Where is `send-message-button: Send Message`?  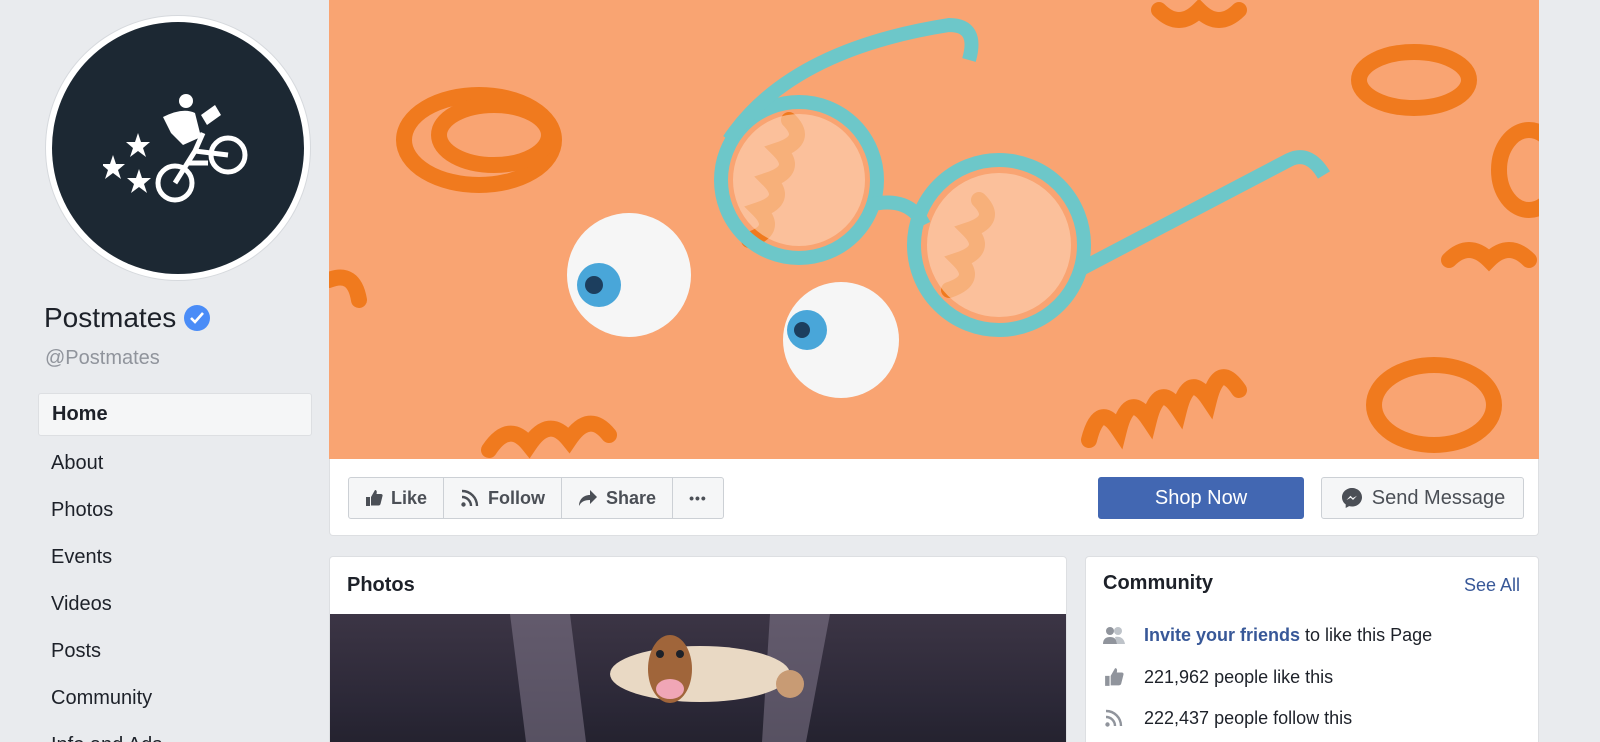 send-message-button: Send Message is located at coordinates (1422, 498).